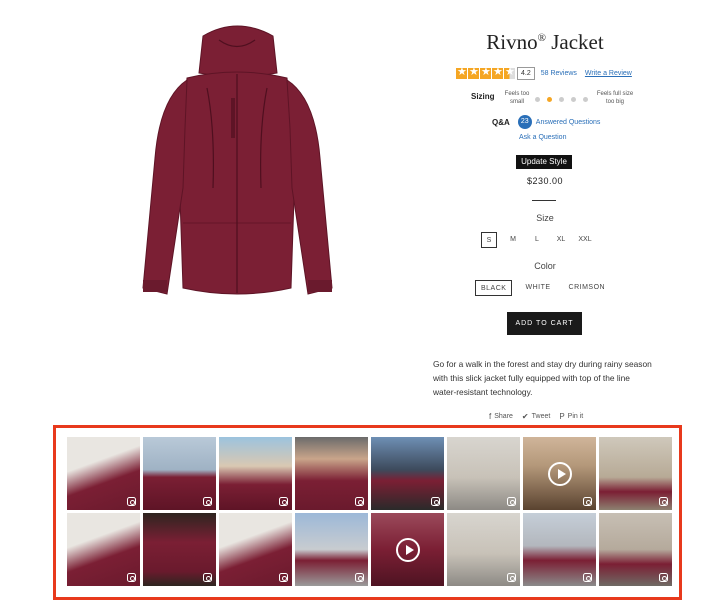 This screenshot has height=614, width=709. I want to click on ask-question-link: Ask a Question, so click(542, 137).